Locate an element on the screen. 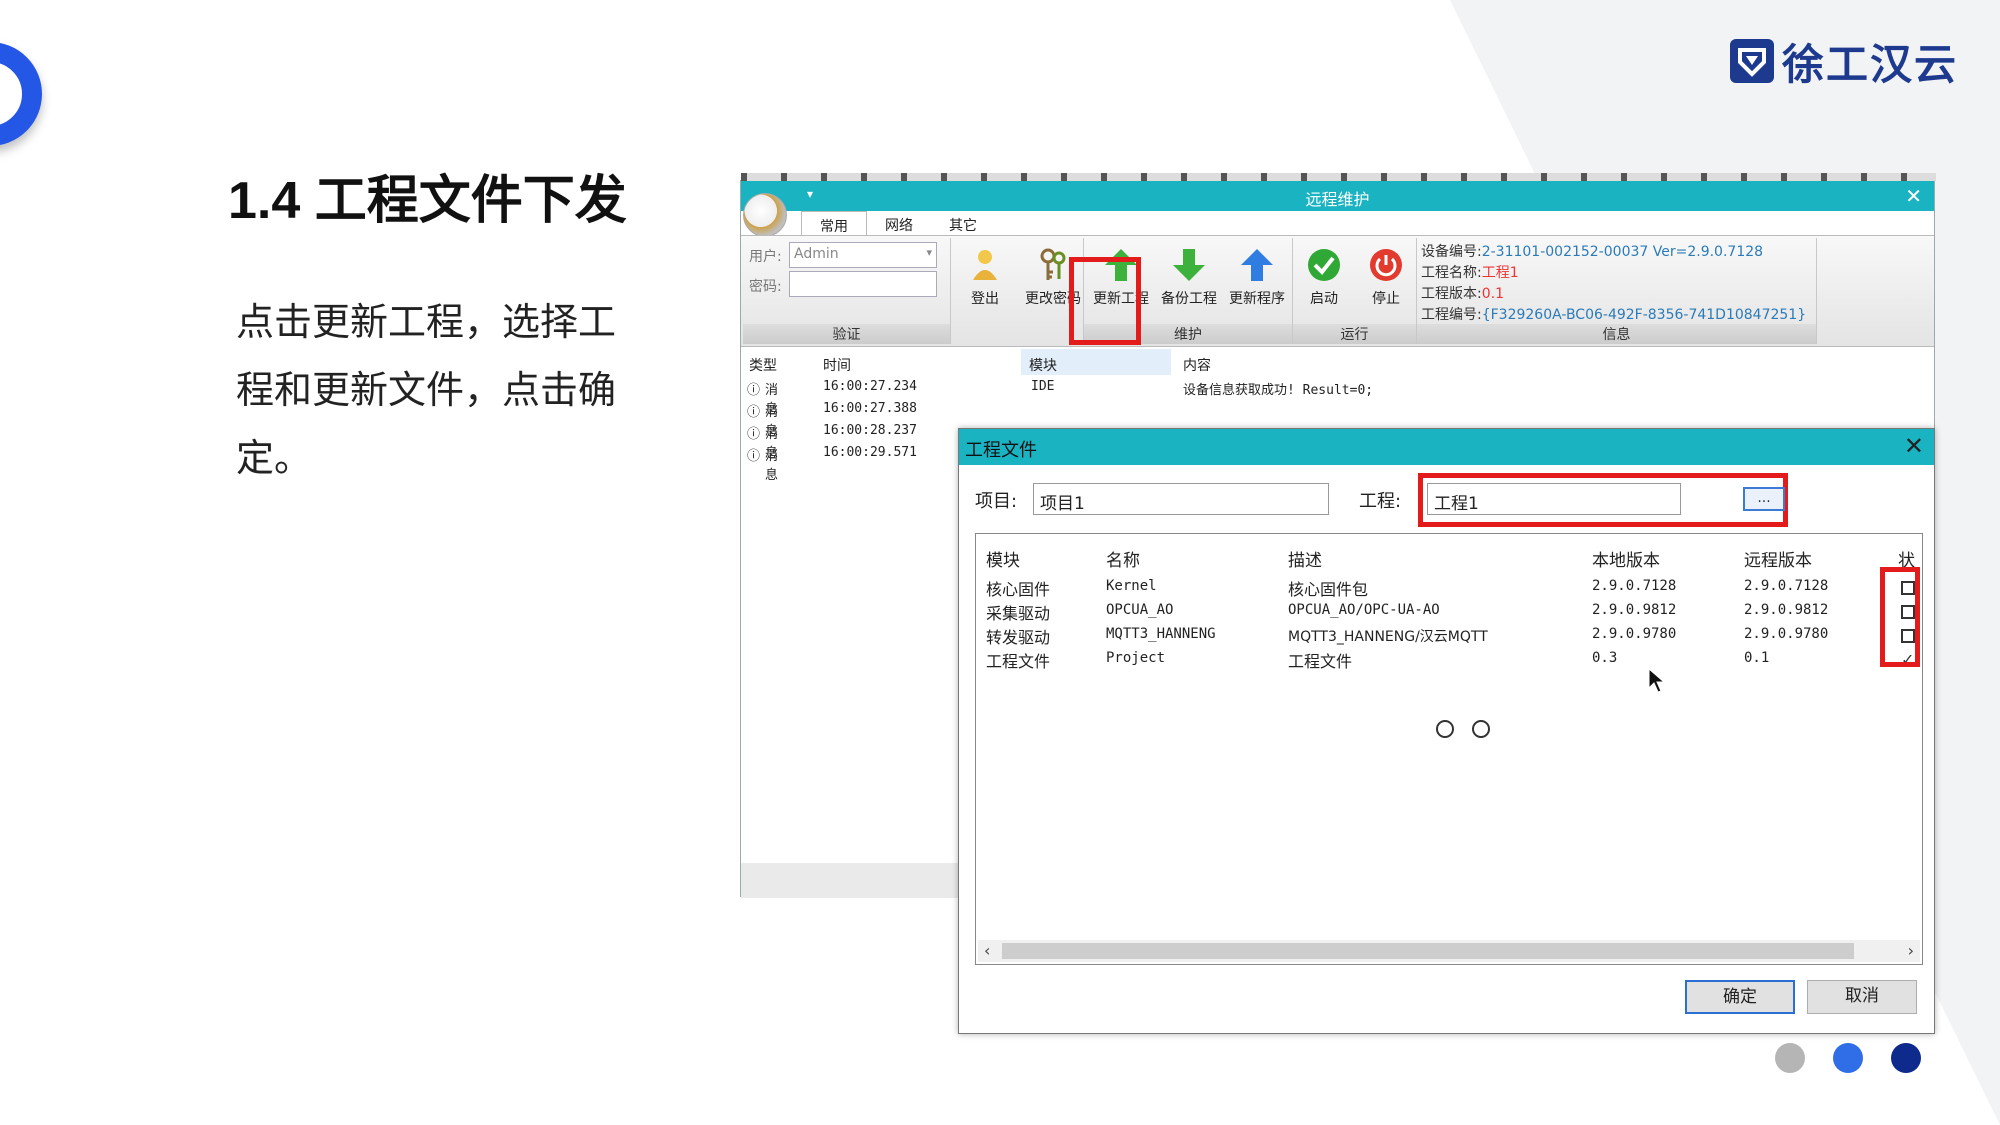 This screenshot has width=2000, height=1125. user-icon is located at coordinates (985, 265).